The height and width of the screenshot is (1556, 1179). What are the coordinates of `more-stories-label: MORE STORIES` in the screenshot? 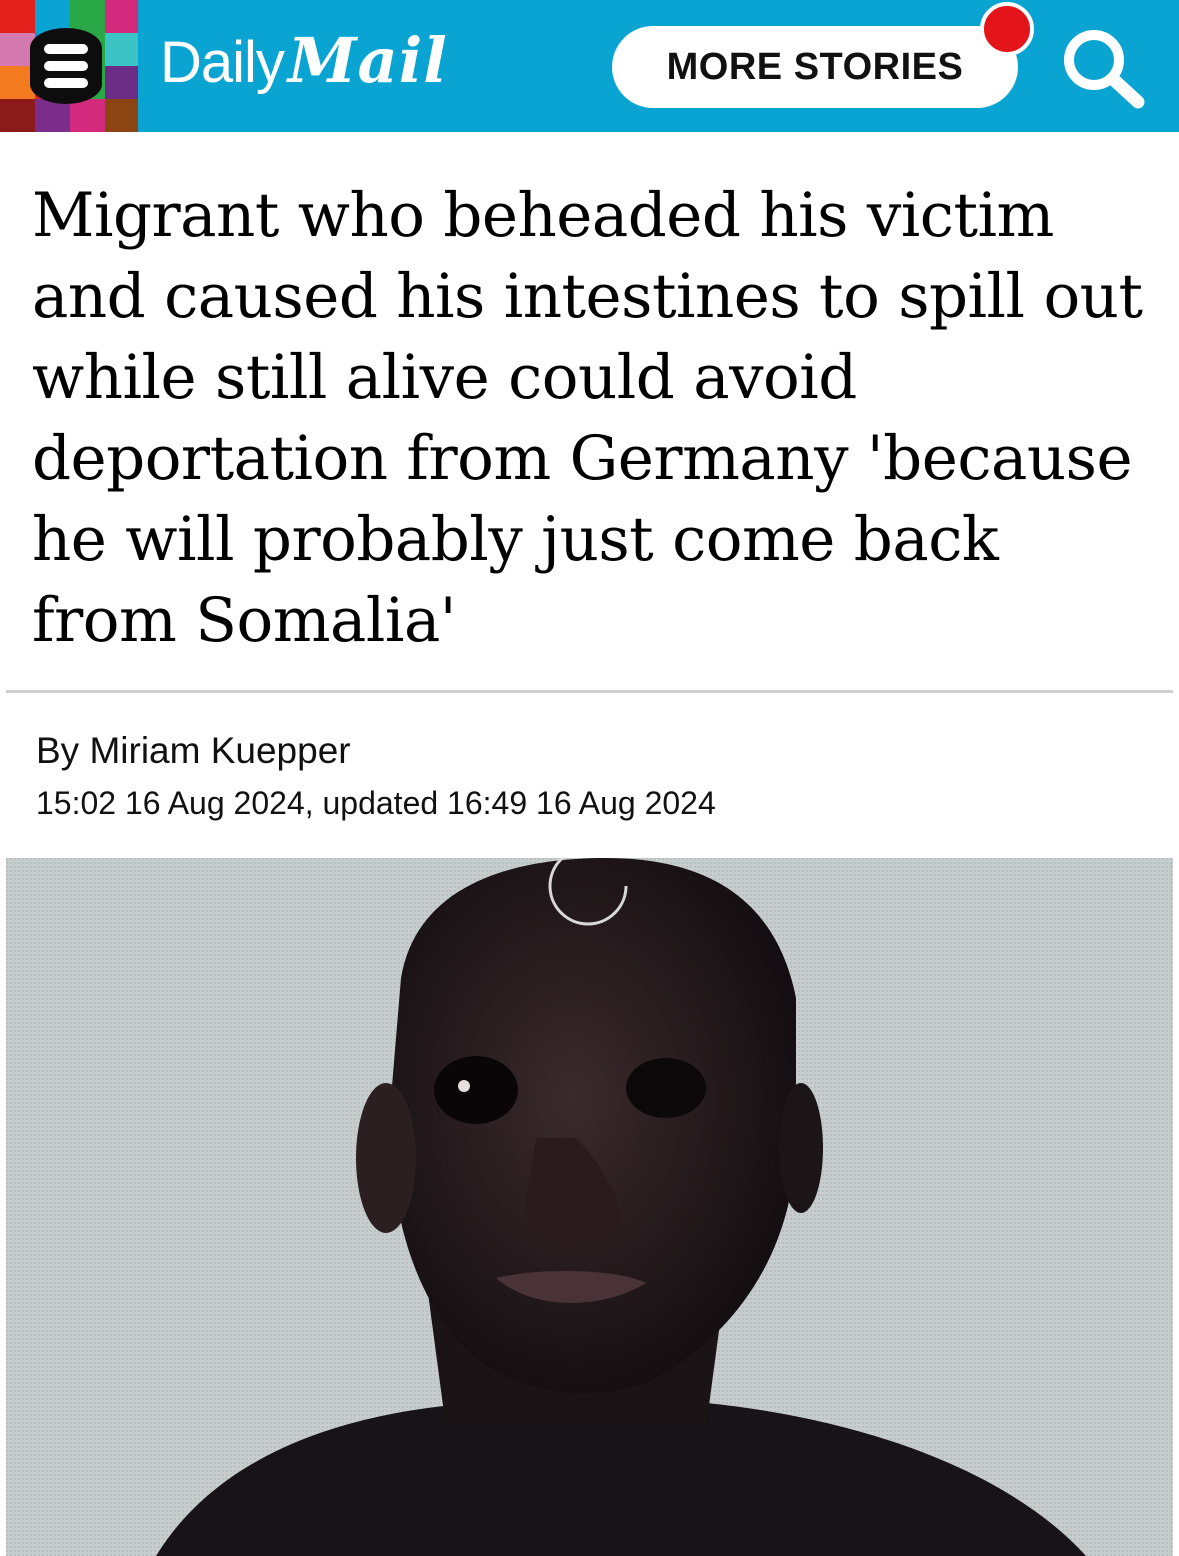 It's located at (815, 66).